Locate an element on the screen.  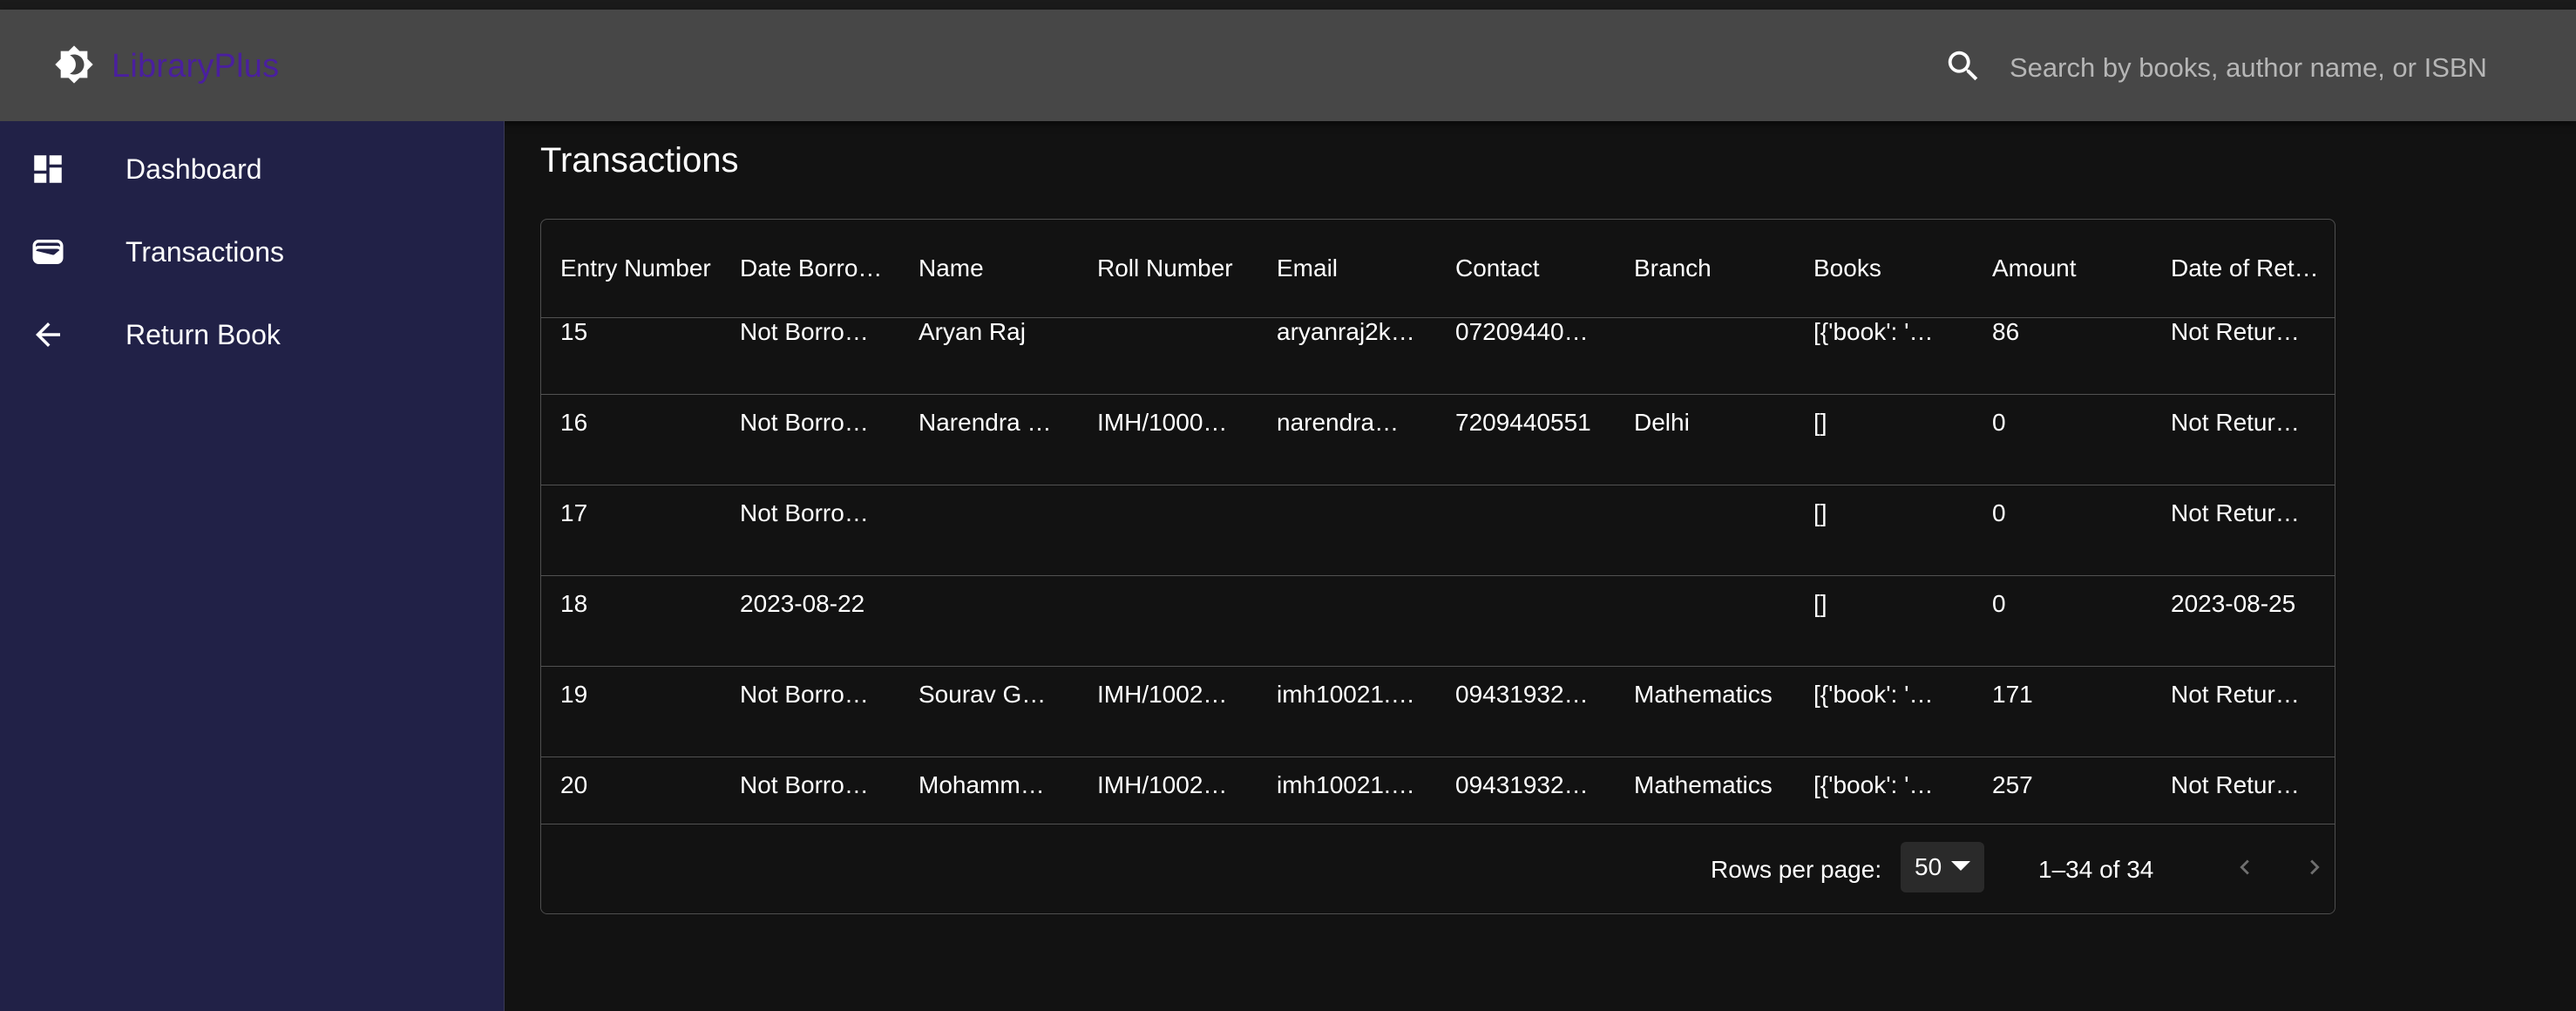
table-pagination: Rows per page: 50 1–34 of 34 is located at coordinates (1438, 868).